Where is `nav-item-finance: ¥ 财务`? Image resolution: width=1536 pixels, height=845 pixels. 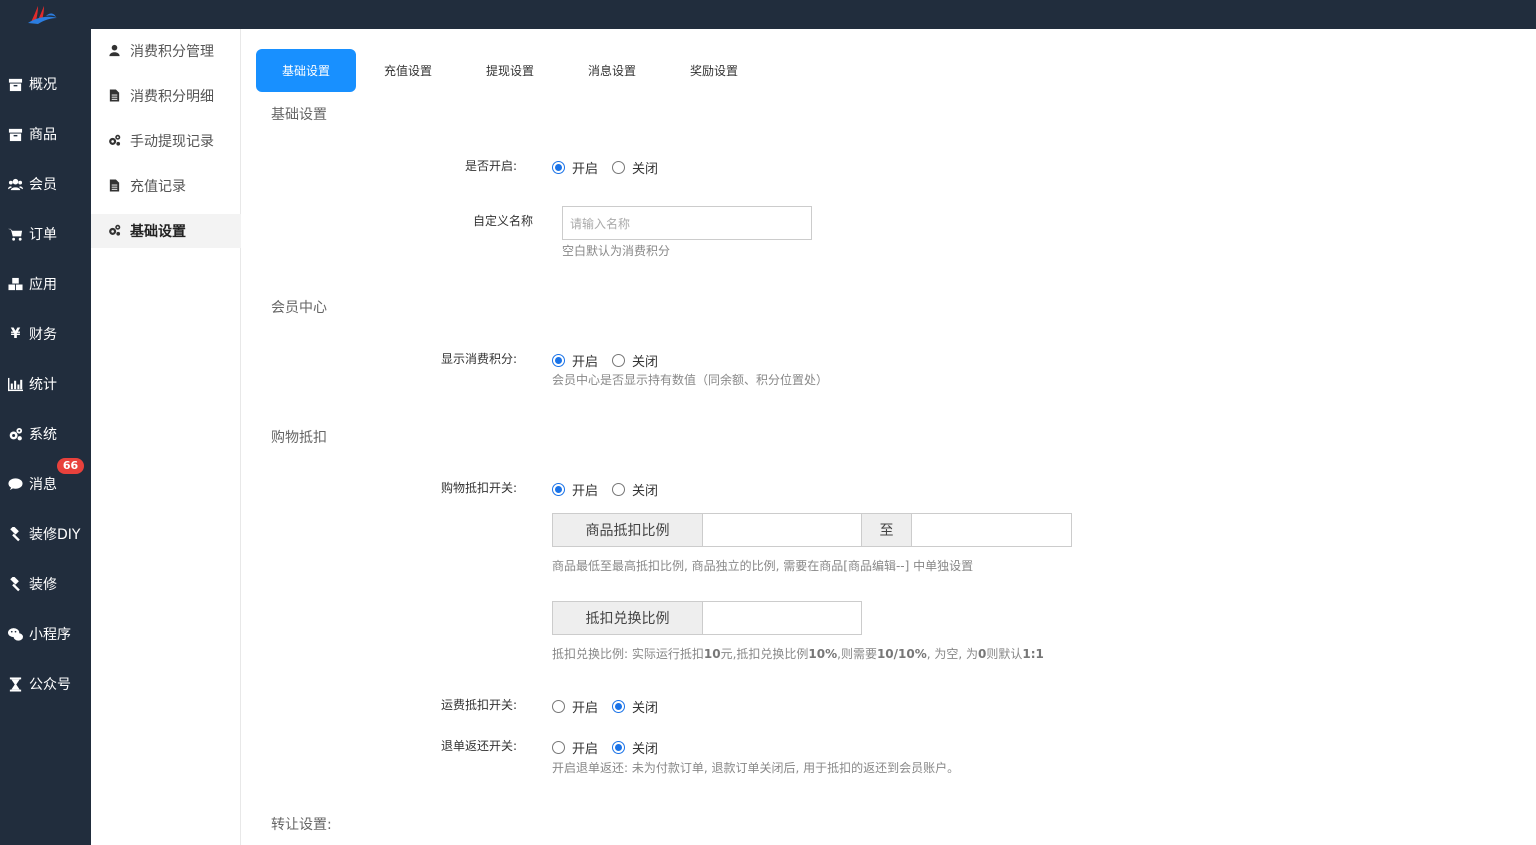 nav-item-finance: ¥ 财务 is located at coordinates (45, 334).